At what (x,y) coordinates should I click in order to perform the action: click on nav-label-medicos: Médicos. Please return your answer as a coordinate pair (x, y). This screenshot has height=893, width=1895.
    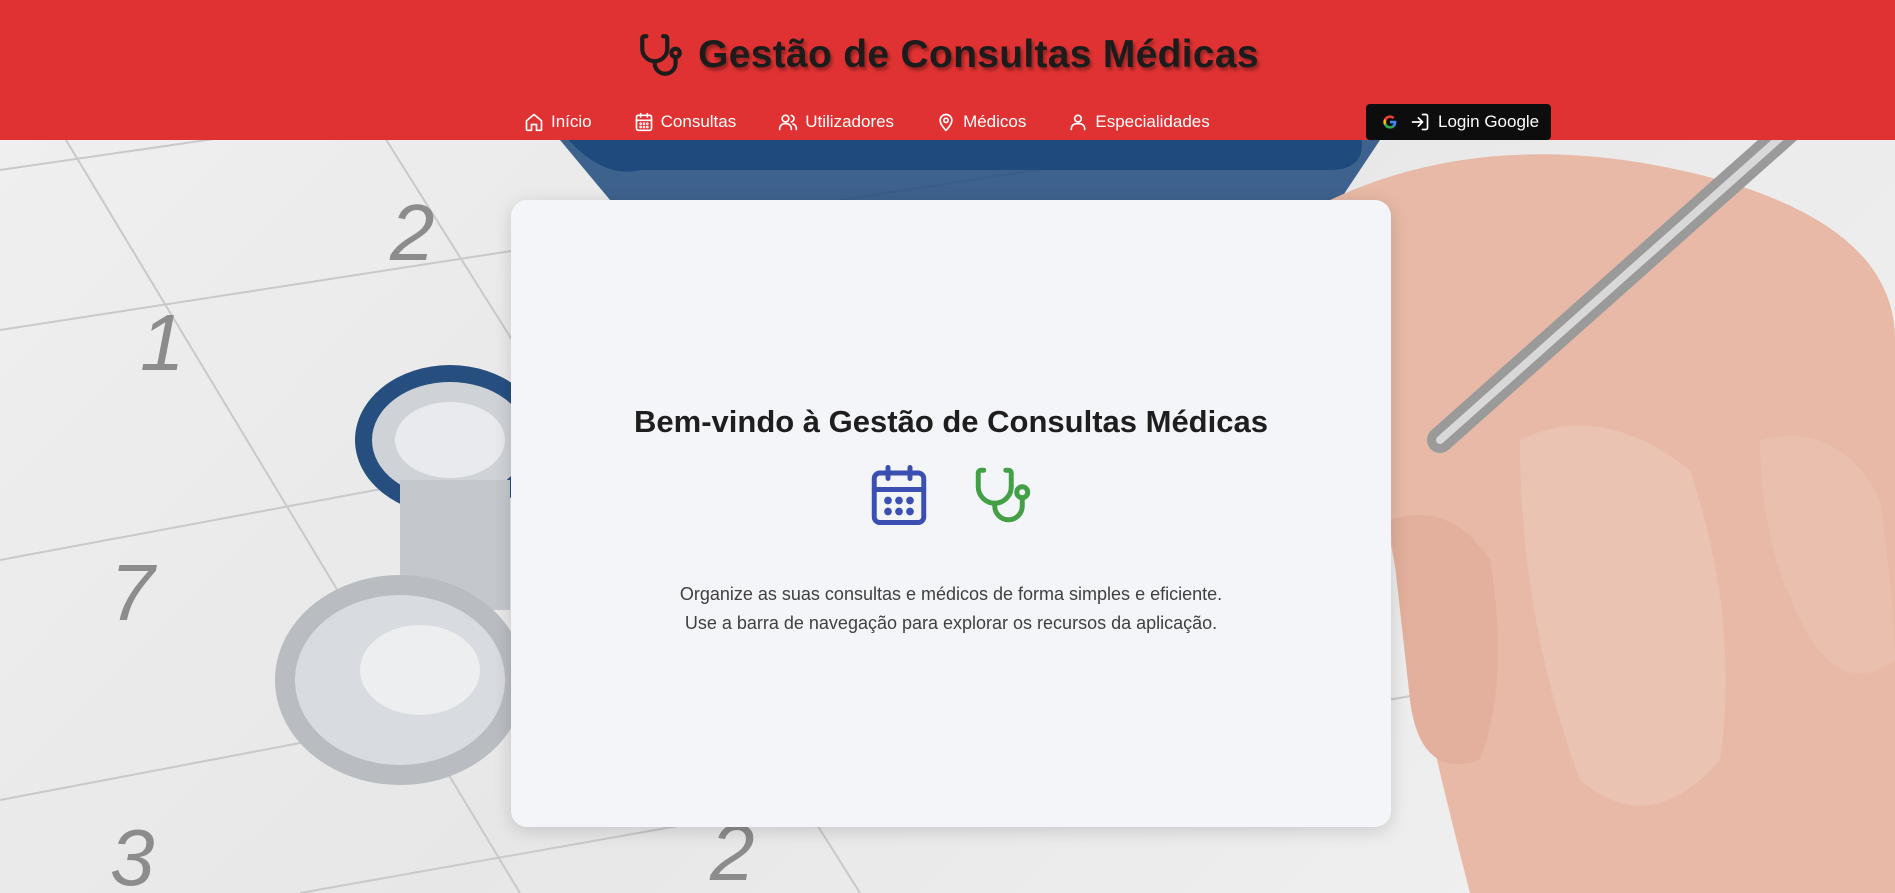
    Looking at the image, I should click on (995, 121).